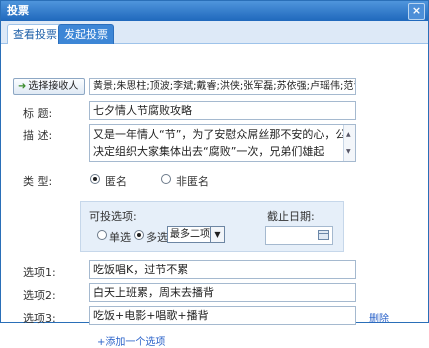 The width and height of the screenshot is (429, 348). I want to click on non-anonymous-label: 非匿名, so click(192, 181).